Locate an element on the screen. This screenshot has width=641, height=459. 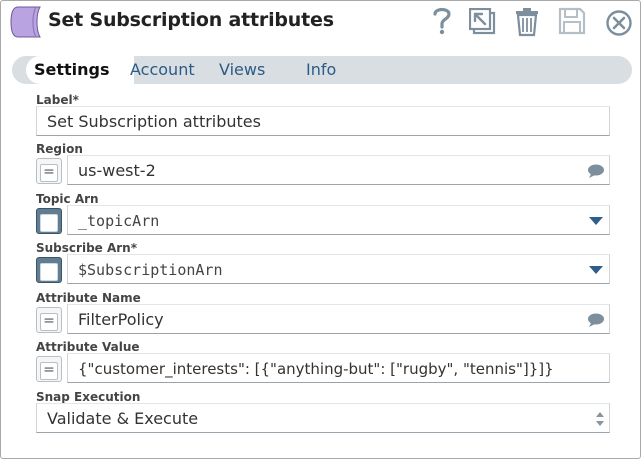
label-input: Set Subscription attributes is located at coordinates (323, 121).